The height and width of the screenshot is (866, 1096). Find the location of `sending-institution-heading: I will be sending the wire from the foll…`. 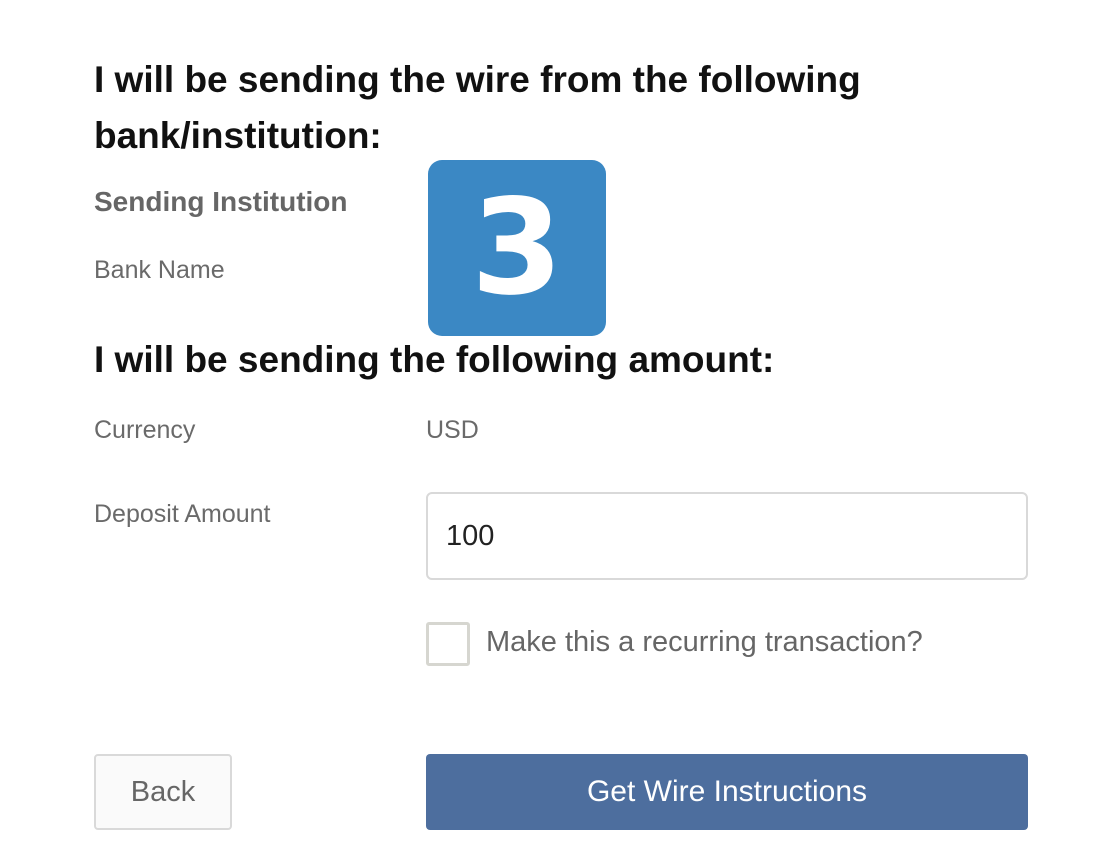

sending-institution-heading: I will be sending the wire from the foll… is located at coordinates (477, 107).